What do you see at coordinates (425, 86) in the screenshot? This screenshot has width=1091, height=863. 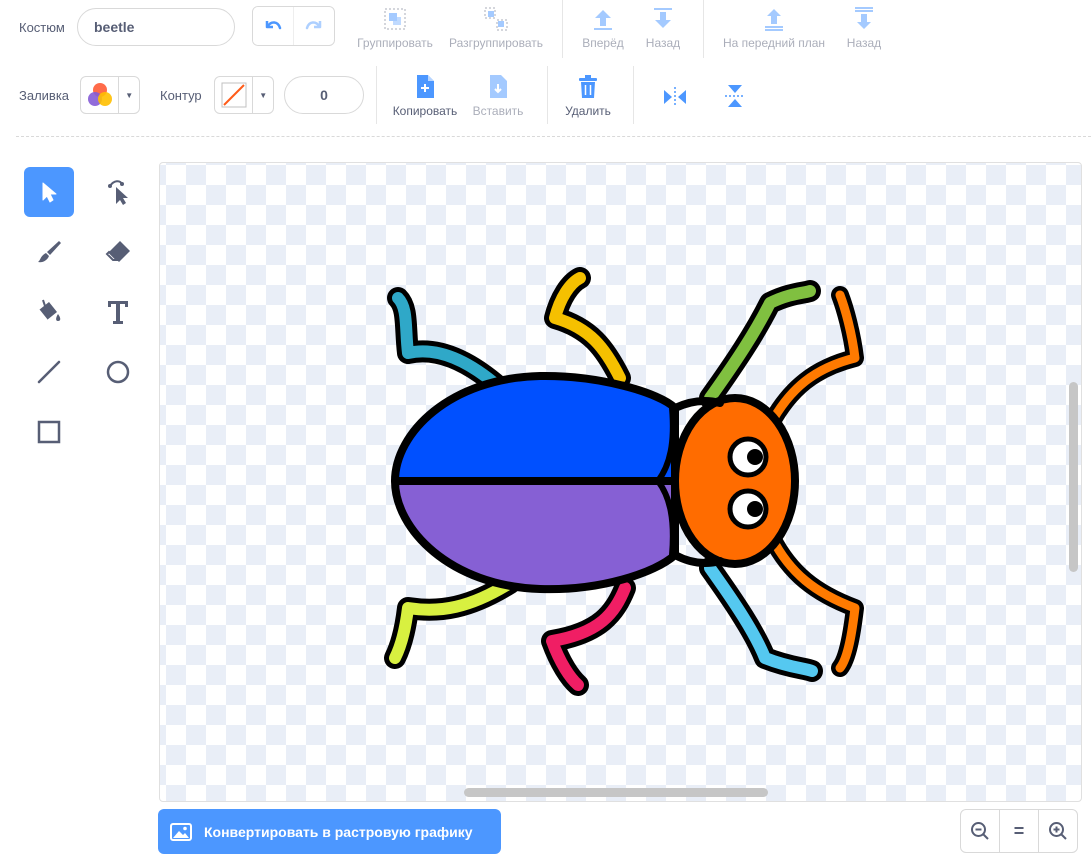 I see `copy-icon` at bounding box center [425, 86].